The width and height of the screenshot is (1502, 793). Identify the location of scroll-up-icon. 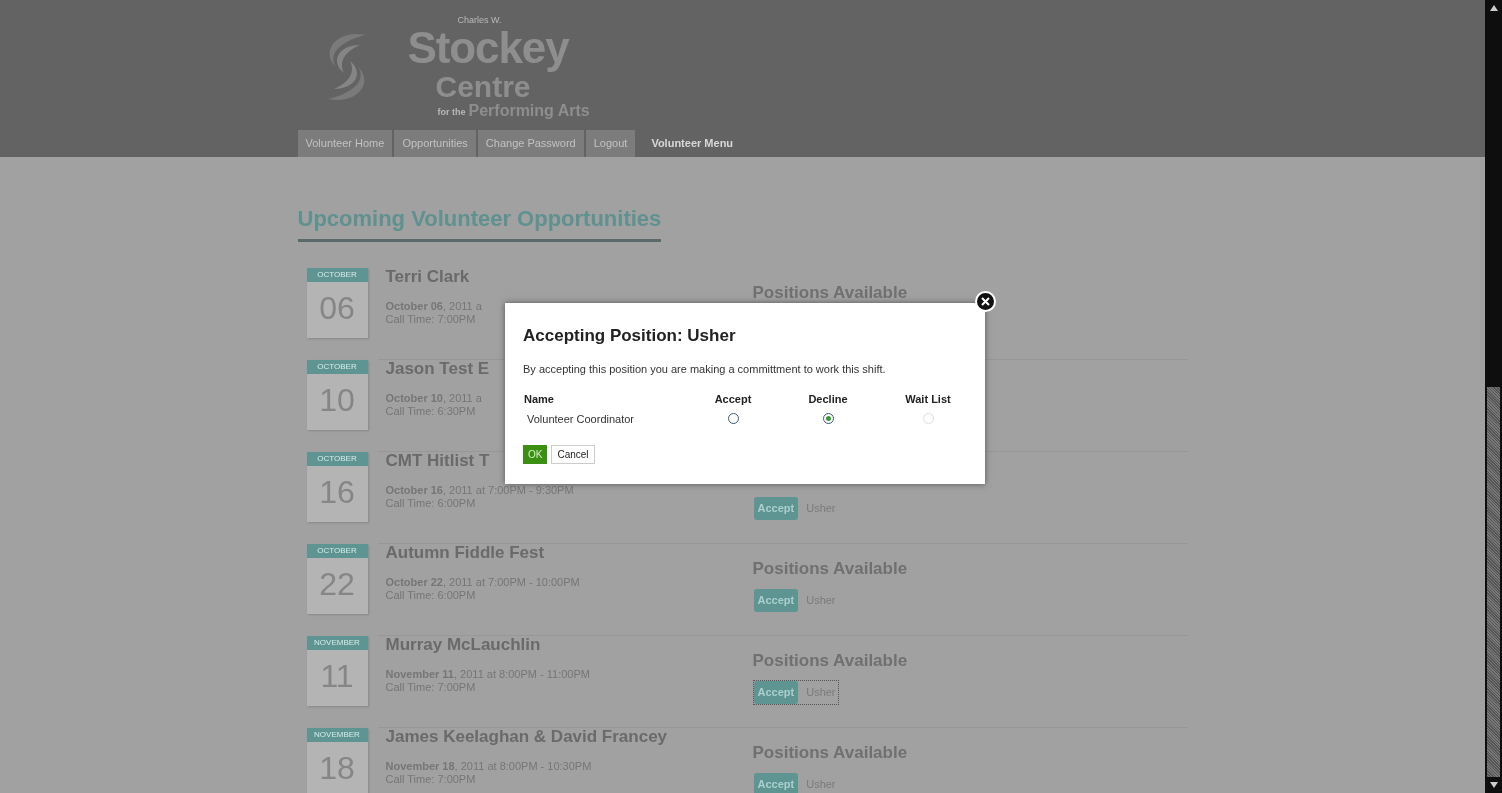
(1493, 8).